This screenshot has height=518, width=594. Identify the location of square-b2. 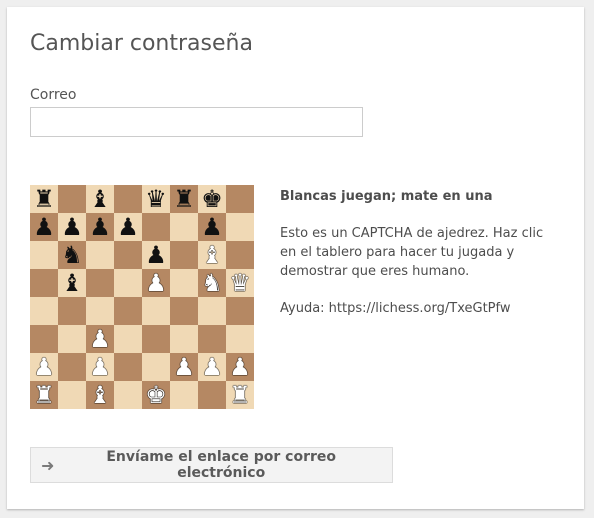
(72, 367).